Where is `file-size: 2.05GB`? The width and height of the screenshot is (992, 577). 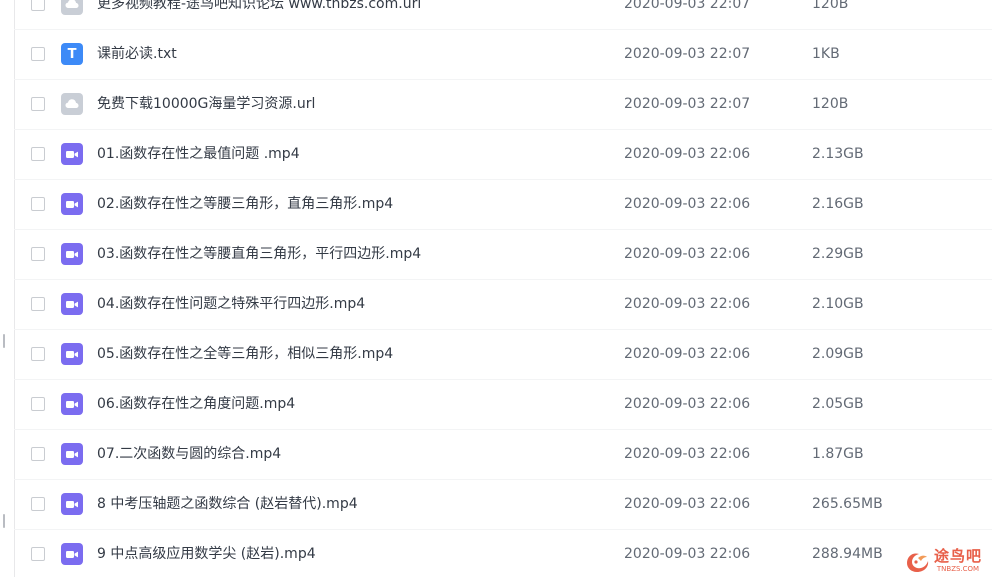
file-size: 2.05GB is located at coordinates (838, 404).